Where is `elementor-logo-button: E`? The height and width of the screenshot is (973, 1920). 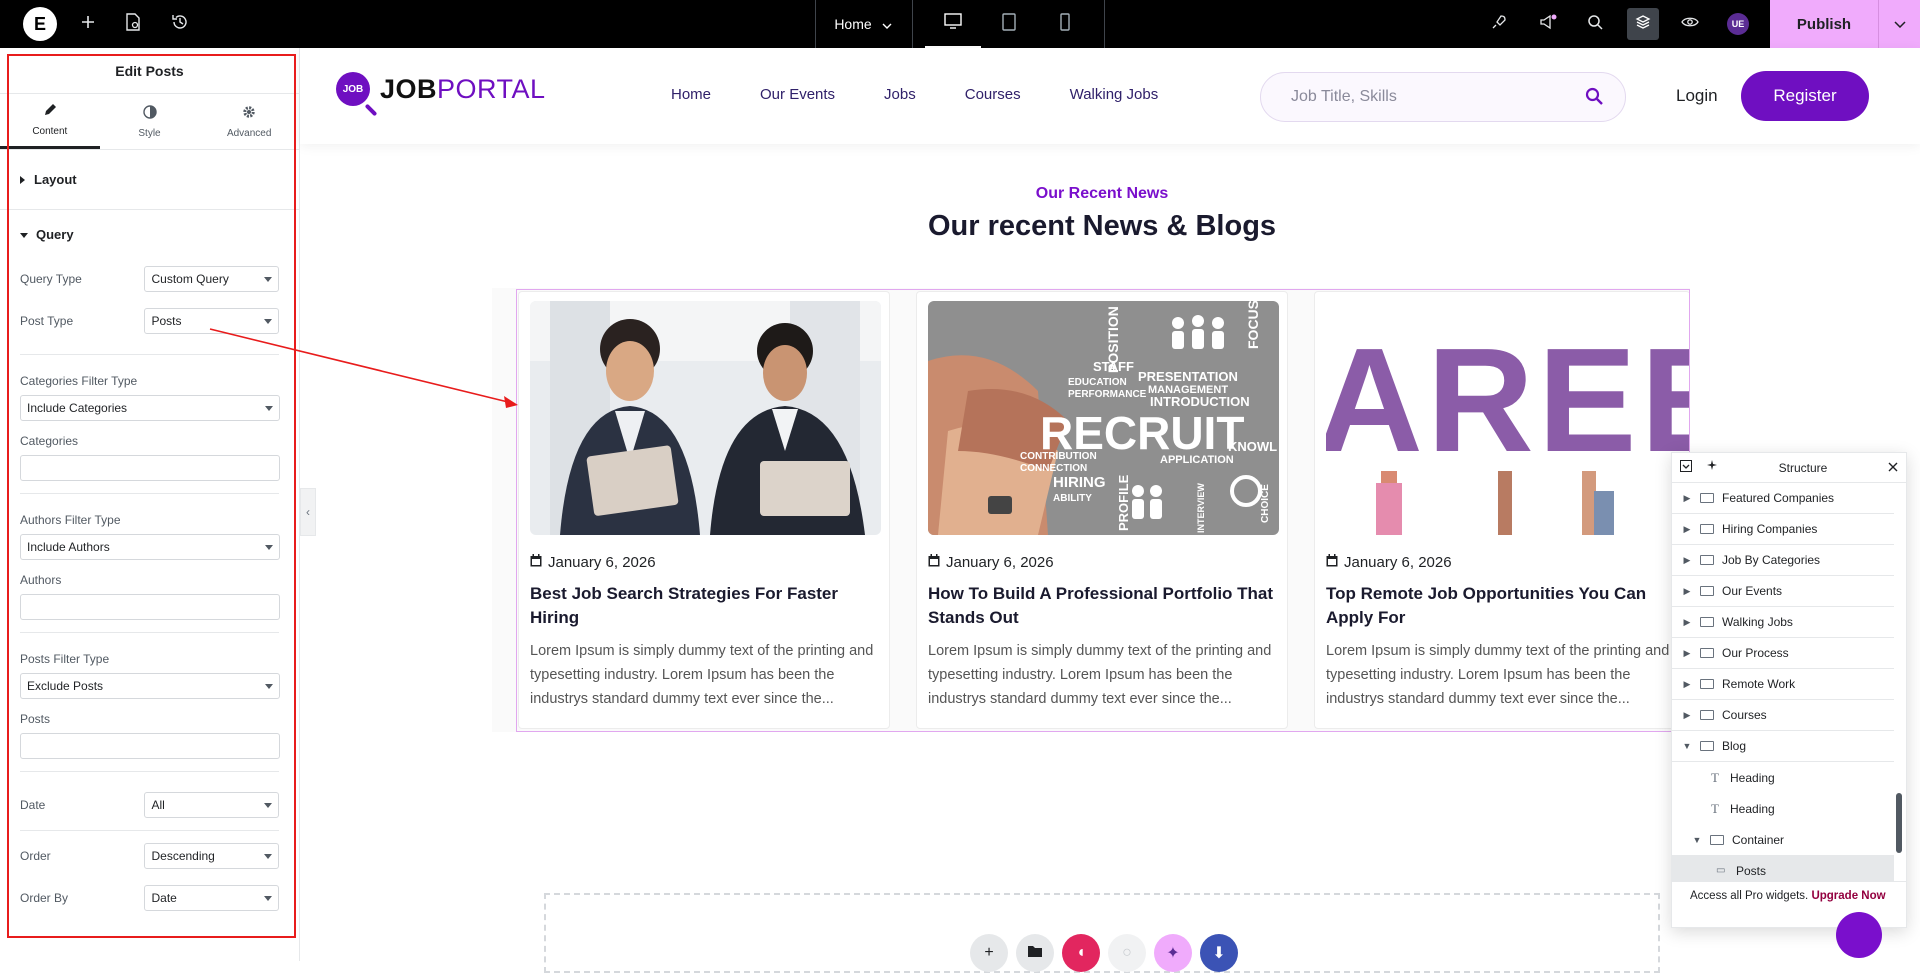 elementor-logo-button: E is located at coordinates (40, 24).